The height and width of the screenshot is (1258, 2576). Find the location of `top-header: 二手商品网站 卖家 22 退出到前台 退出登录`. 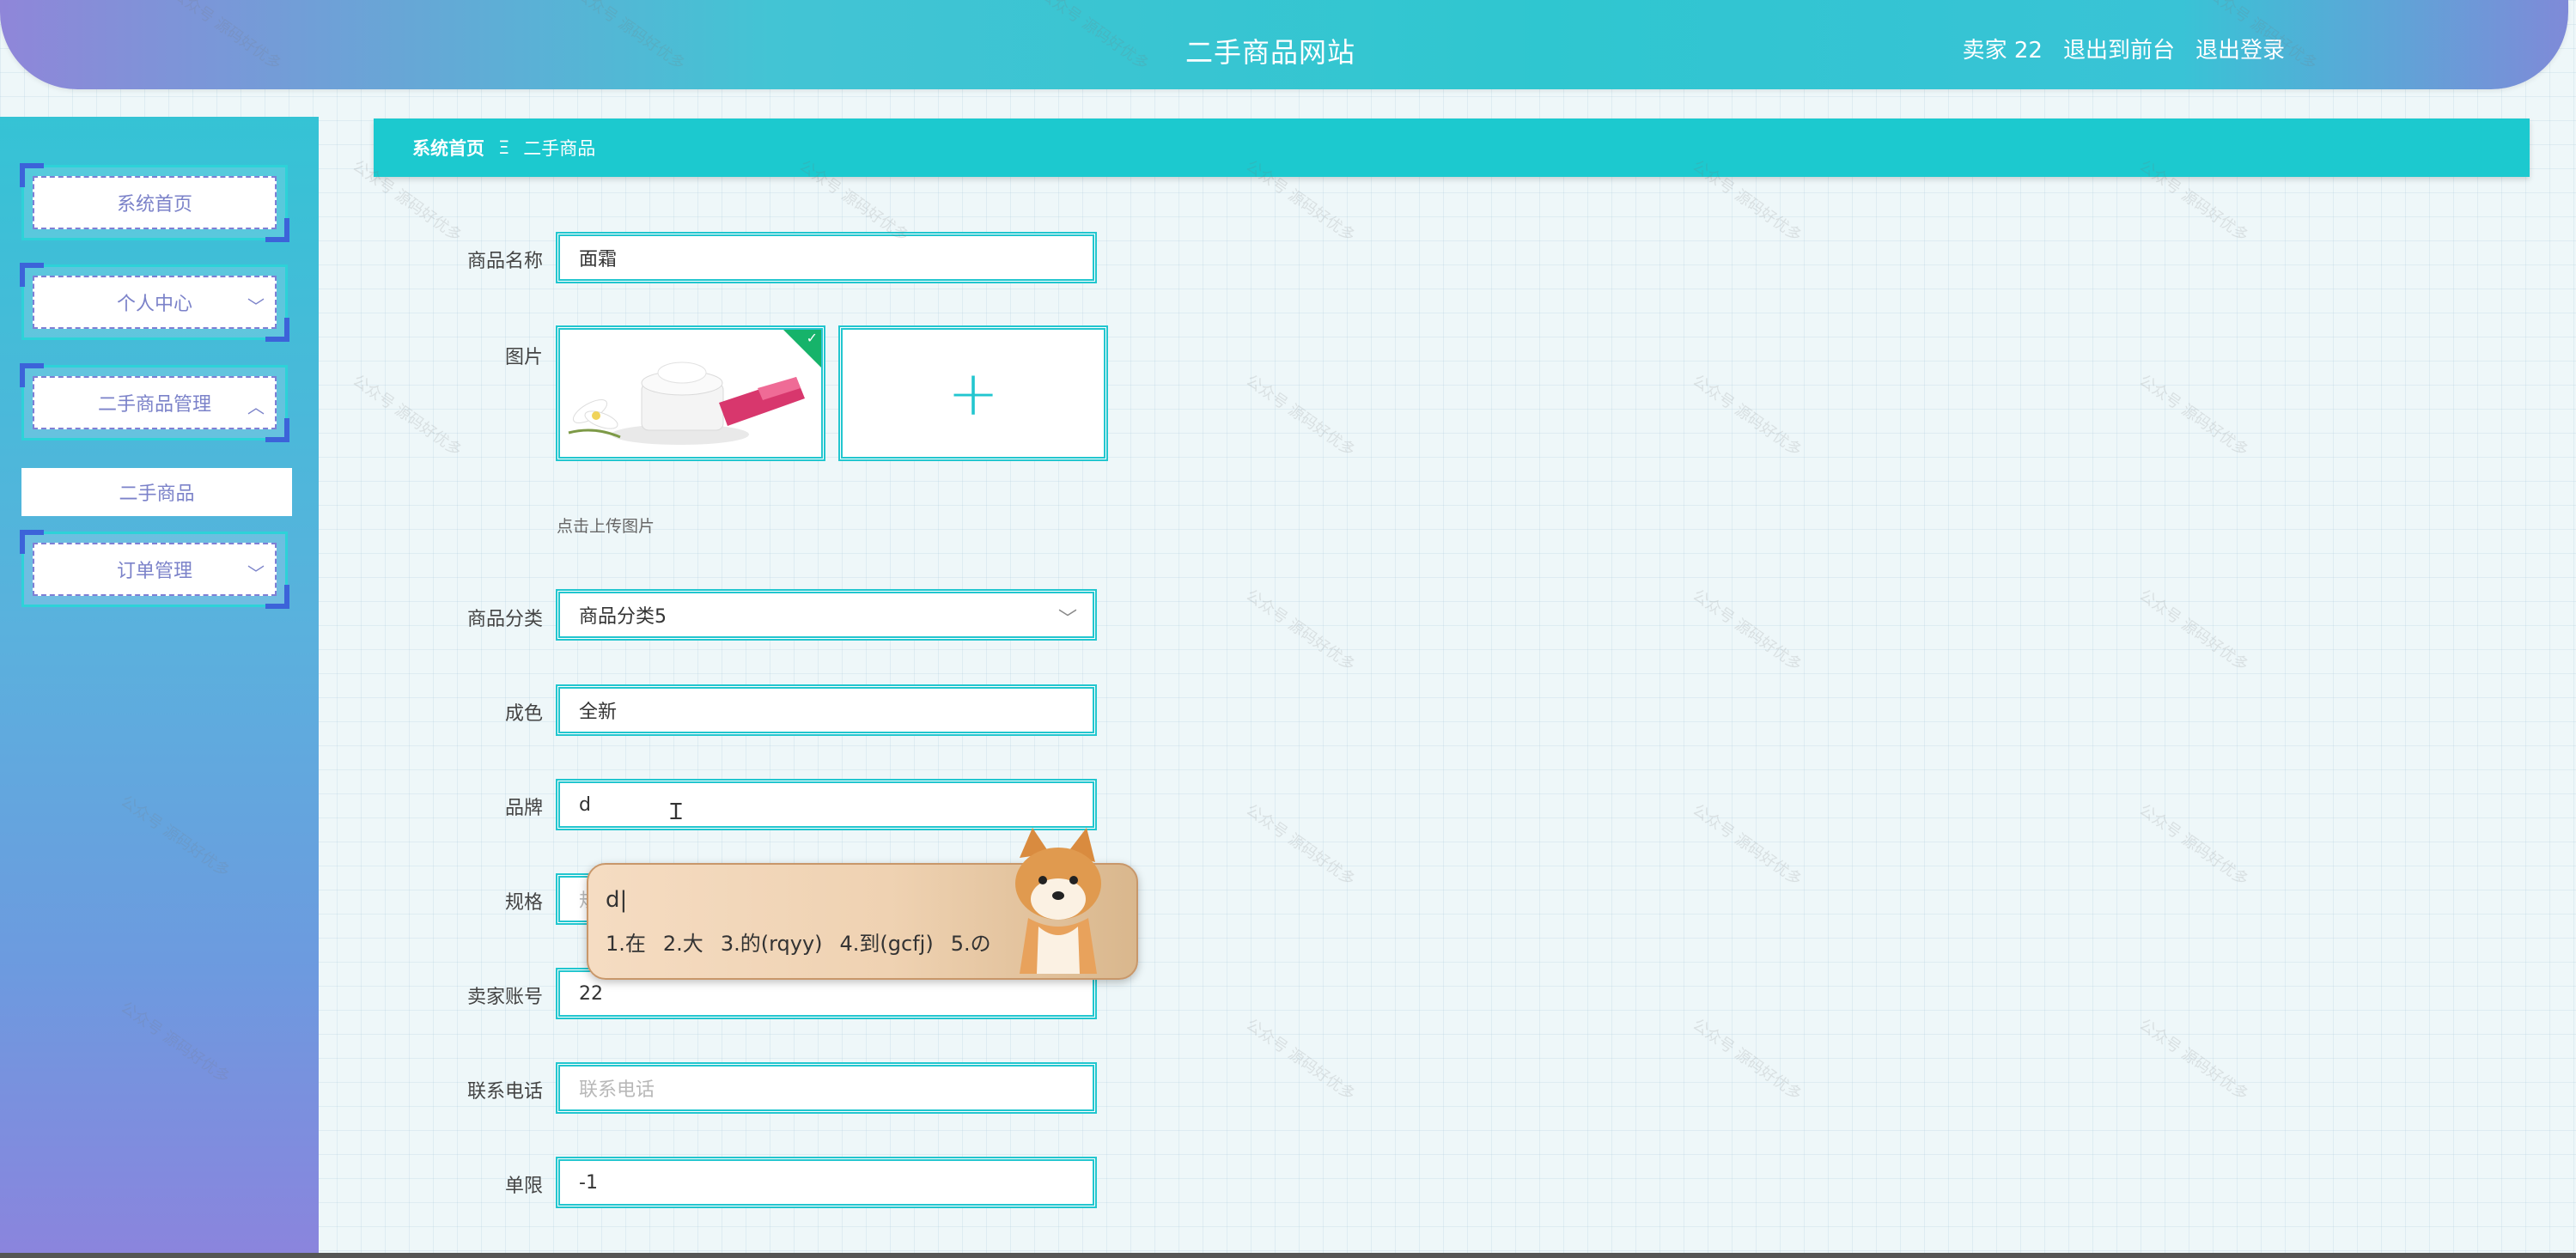

top-header: 二手商品网站 卖家 22 退出到前台 退出登录 is located at coordinates (1284, 45).